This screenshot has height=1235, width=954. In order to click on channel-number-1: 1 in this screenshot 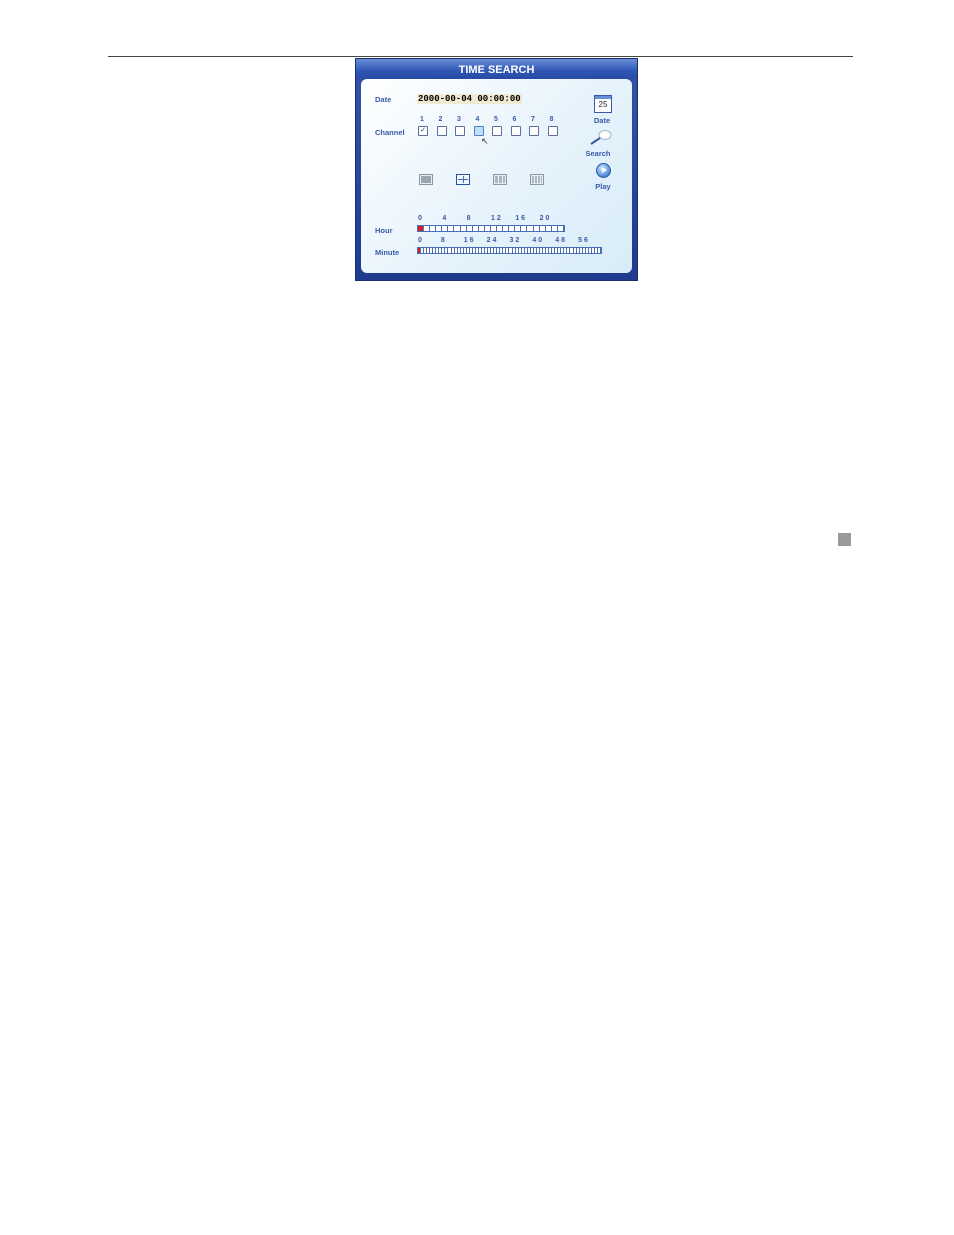, I will do `click(422, 119)`.